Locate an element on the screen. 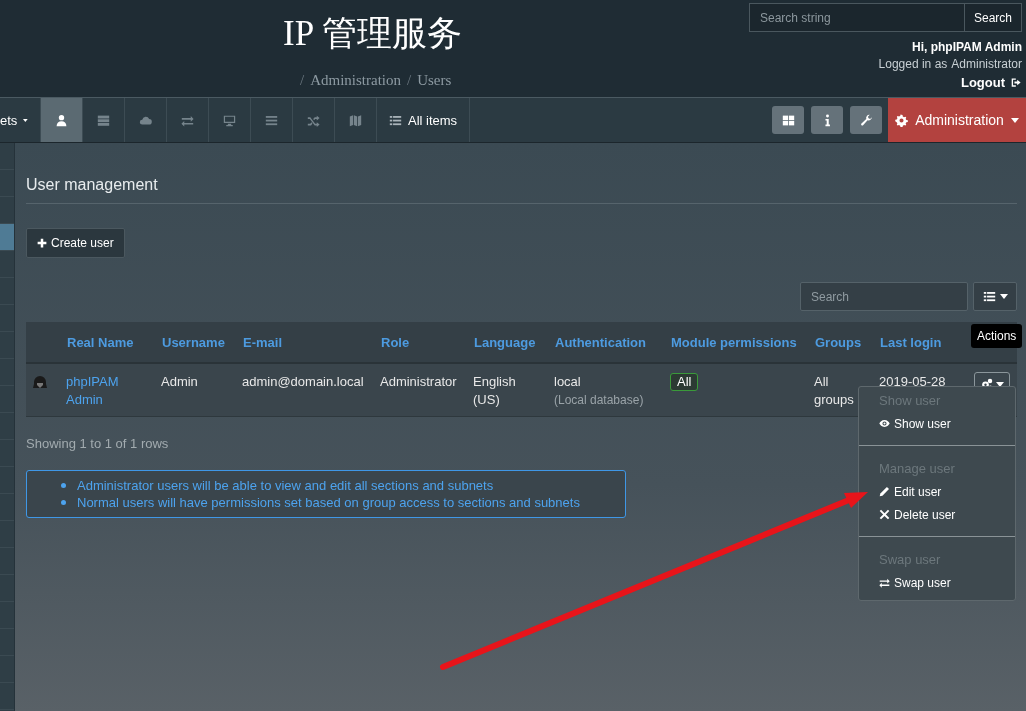 Image resolution: width=1026 pixels, height=711 pixels. table-cell: admin@domain.local is located at coordinates (303, 381).